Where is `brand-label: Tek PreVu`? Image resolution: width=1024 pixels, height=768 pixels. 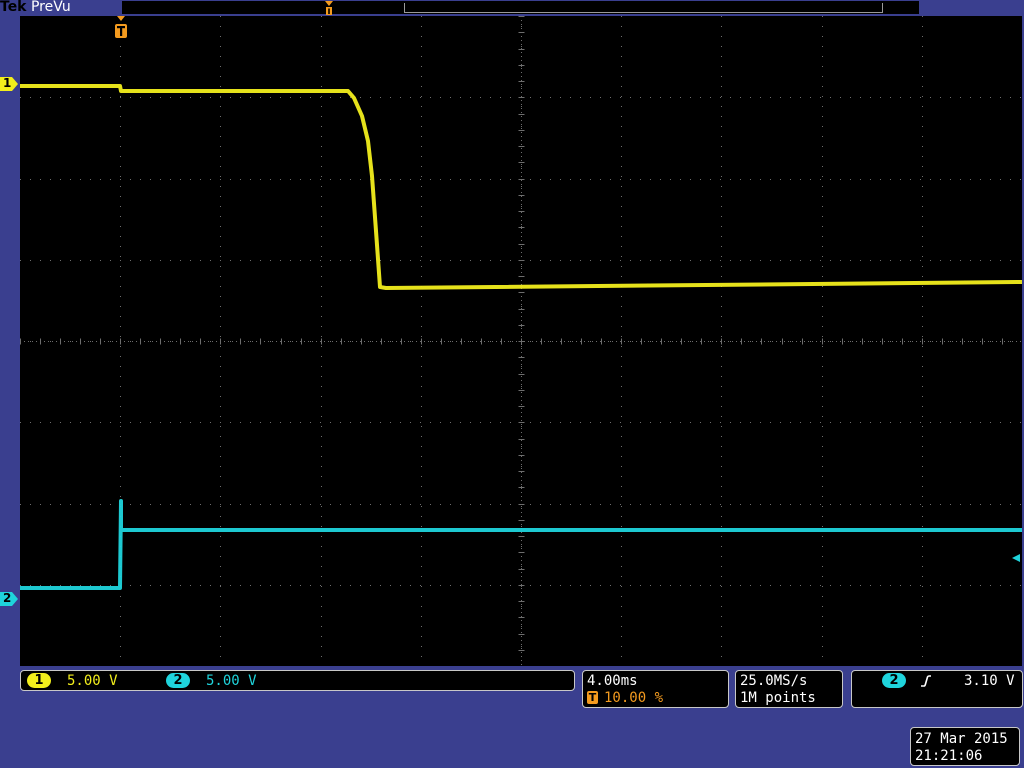 brand-label: Tek PreVu is located at coordinates (35, 7).